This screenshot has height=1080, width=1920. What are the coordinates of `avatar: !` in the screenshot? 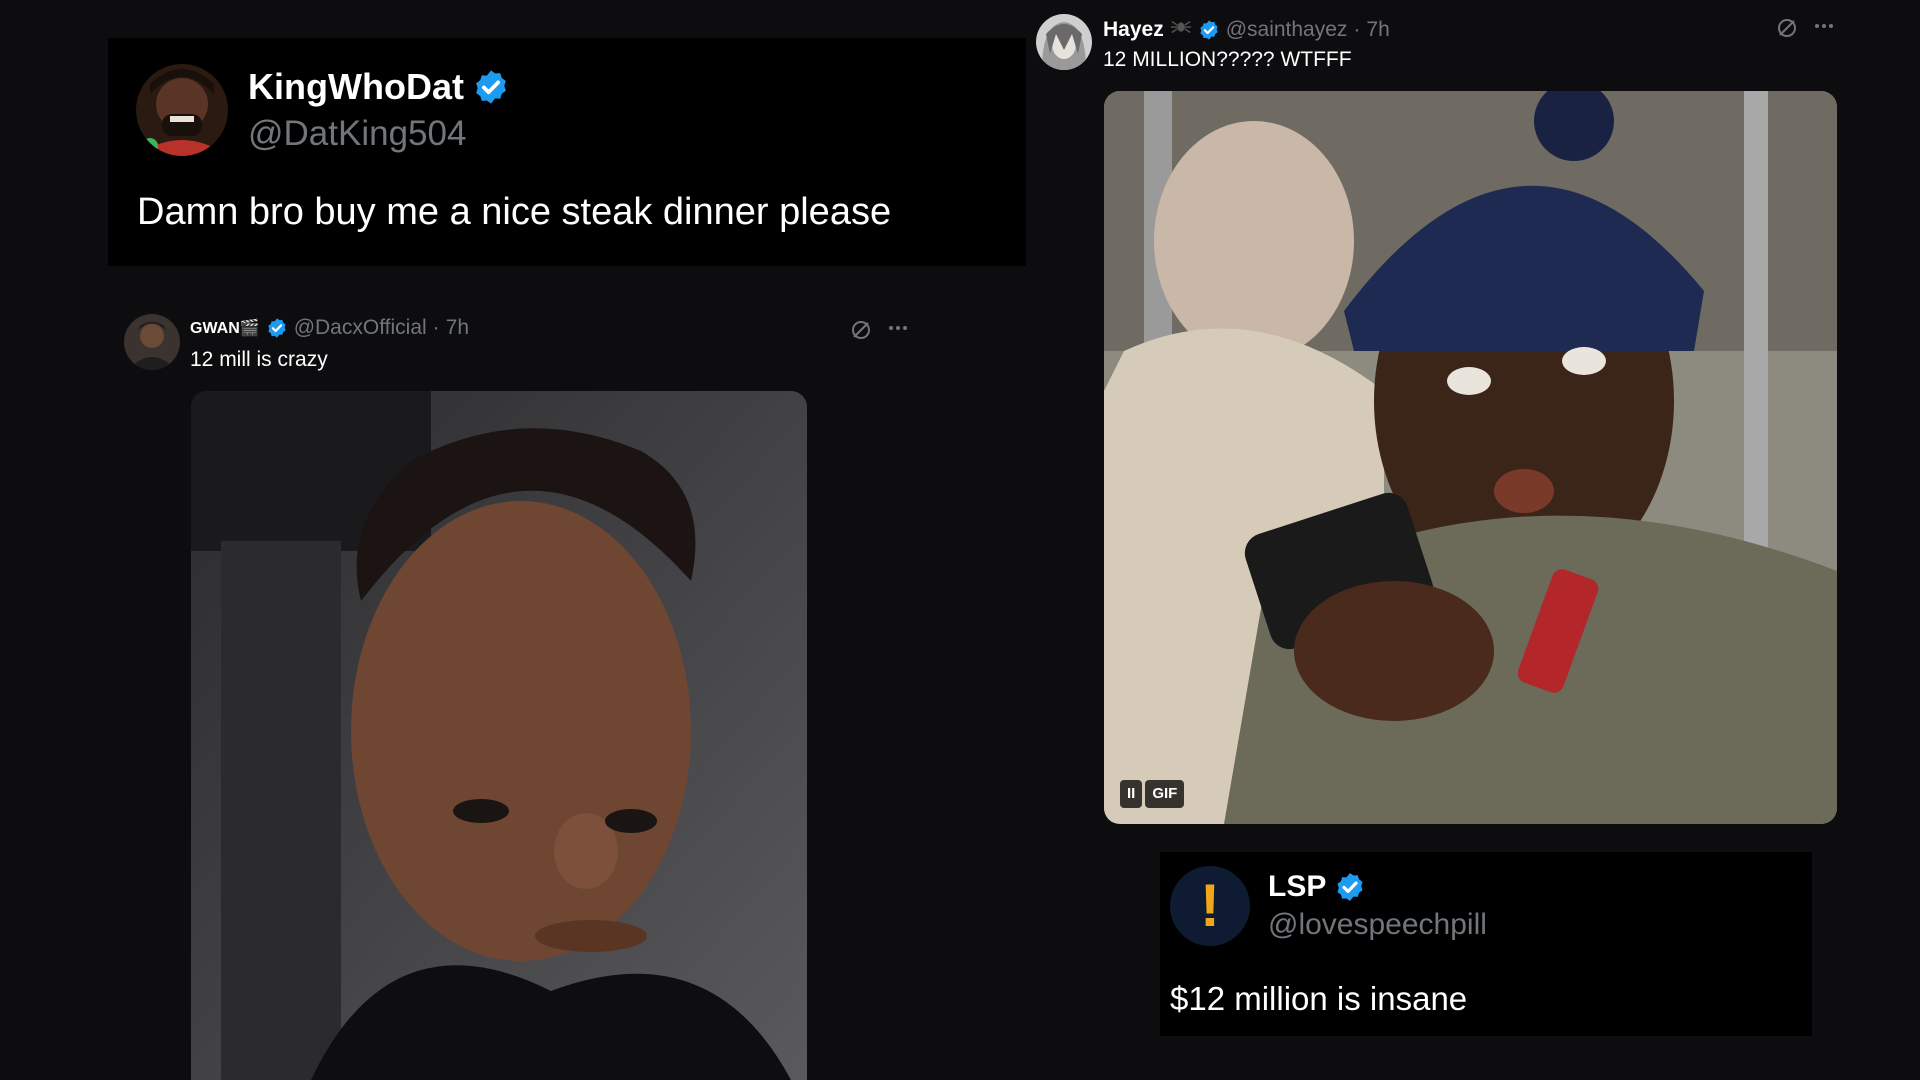 It's located at (1210, 906).